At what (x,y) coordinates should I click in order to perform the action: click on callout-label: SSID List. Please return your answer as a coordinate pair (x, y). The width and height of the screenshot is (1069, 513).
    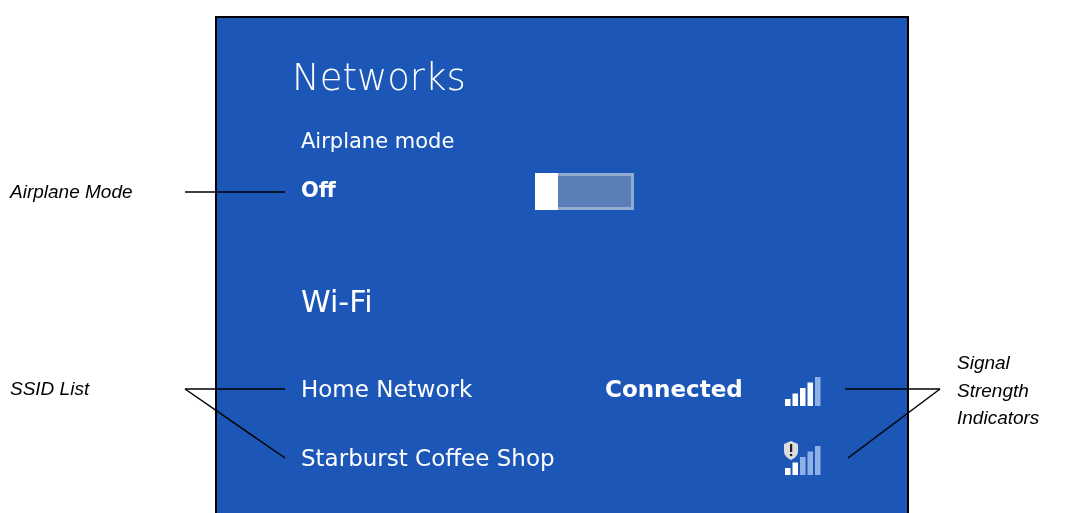
    Looking at the image, I should click on (50, 389).